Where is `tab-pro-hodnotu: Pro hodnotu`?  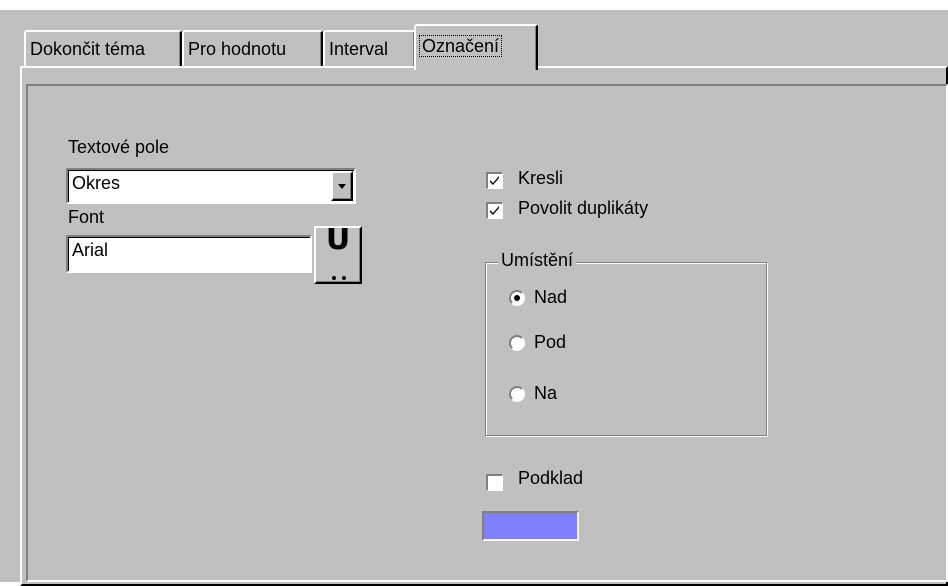
tab-pro-hodnotu: Pro hodnotu is located at coordinates (252, 49).